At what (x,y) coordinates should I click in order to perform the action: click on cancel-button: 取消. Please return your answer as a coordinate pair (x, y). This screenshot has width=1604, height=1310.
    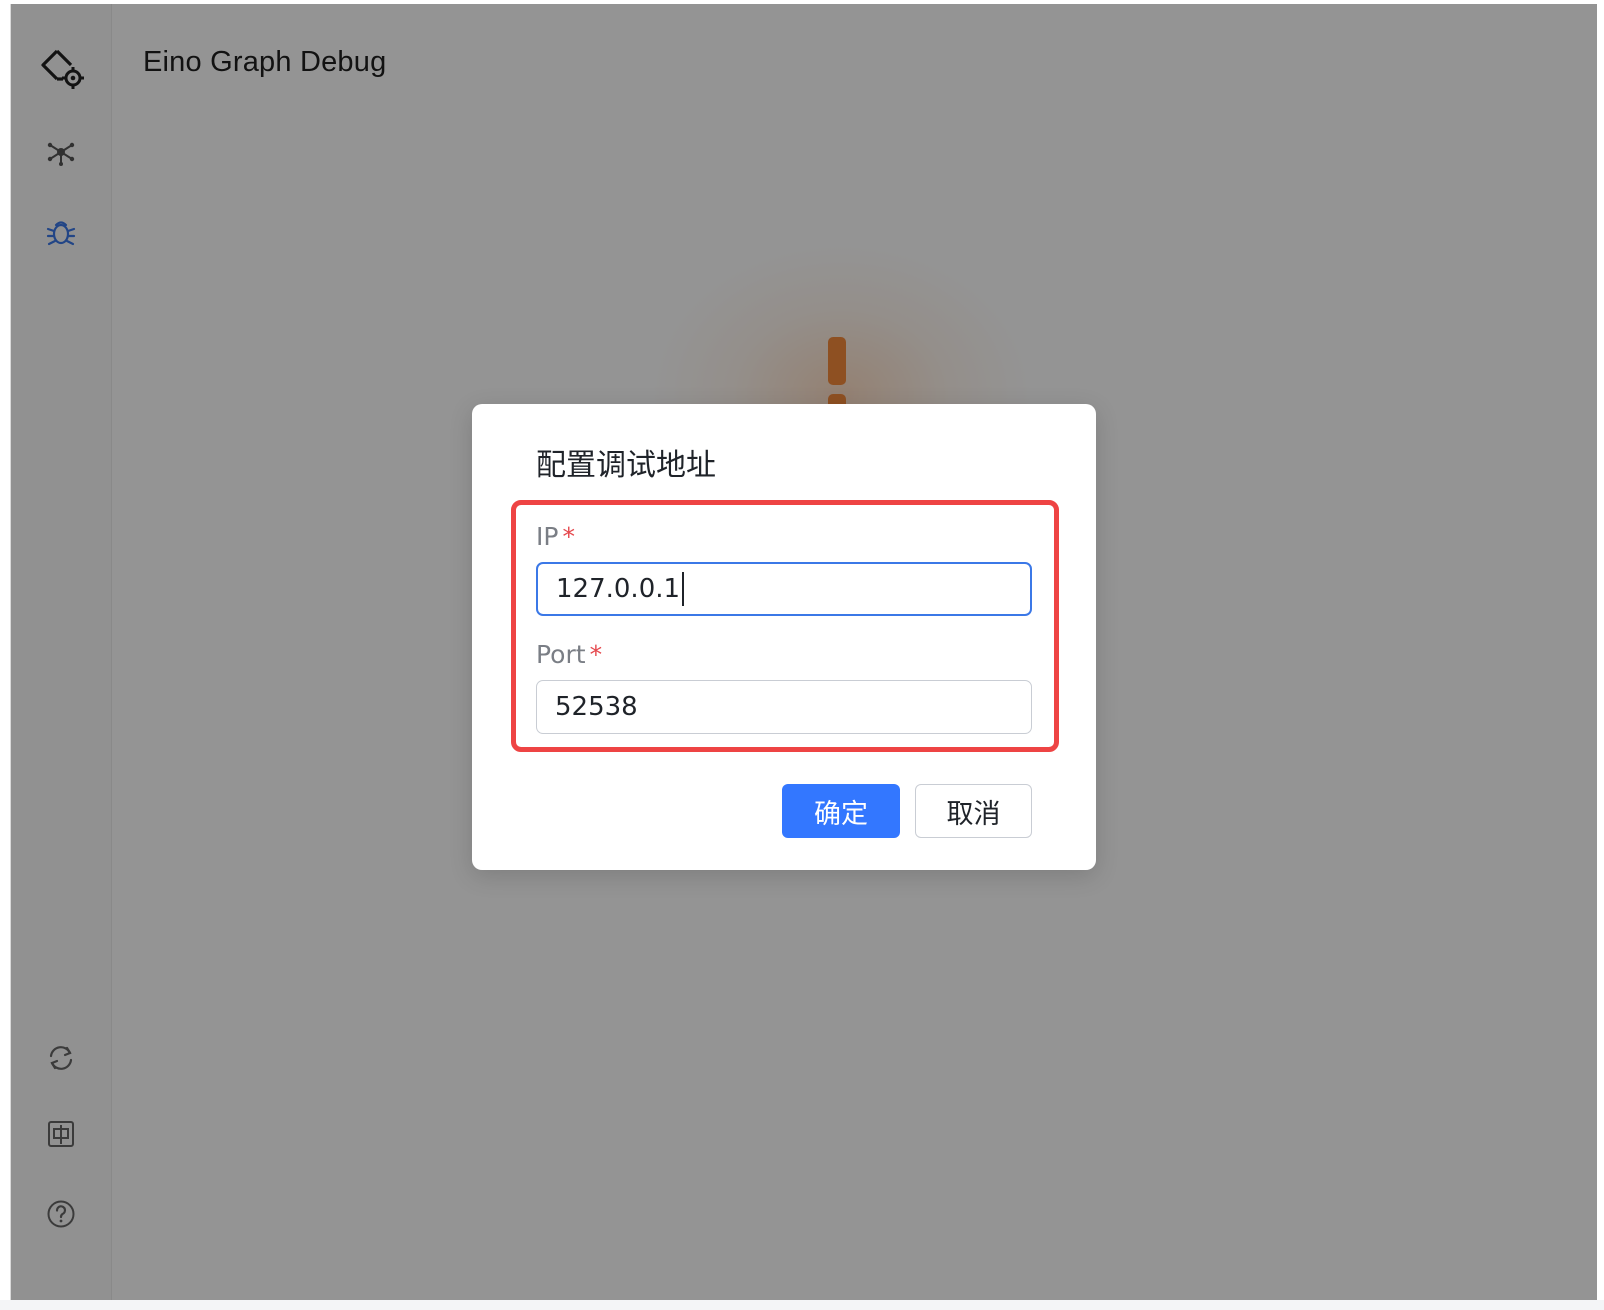
    Looking at the image, I should click on (973, 811).